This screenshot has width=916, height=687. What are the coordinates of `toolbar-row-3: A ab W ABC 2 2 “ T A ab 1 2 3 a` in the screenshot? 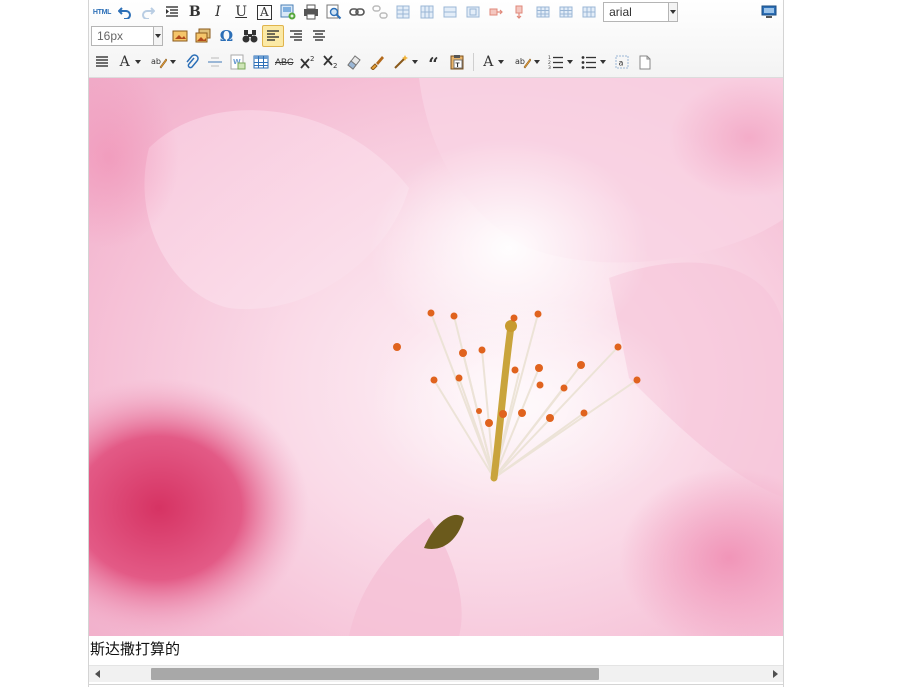 It's located at (374, 62).